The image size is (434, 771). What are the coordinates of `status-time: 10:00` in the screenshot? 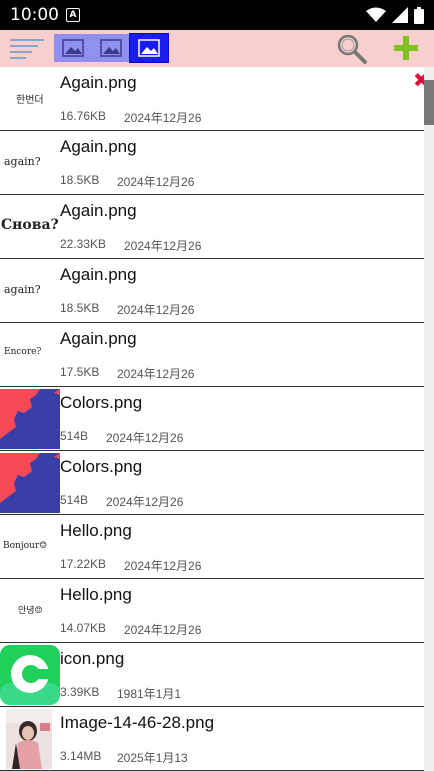 It's located at (34, 15).